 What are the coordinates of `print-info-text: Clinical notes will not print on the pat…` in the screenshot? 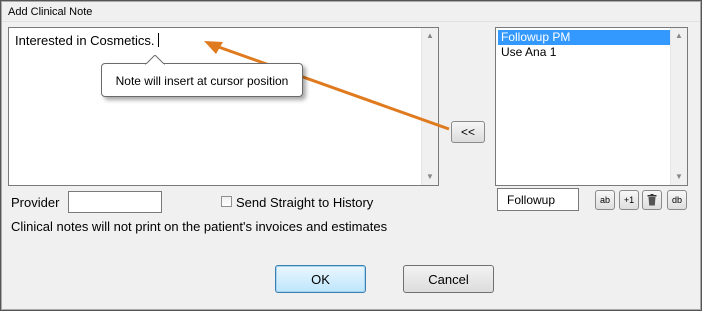 It's located at (199, 226).